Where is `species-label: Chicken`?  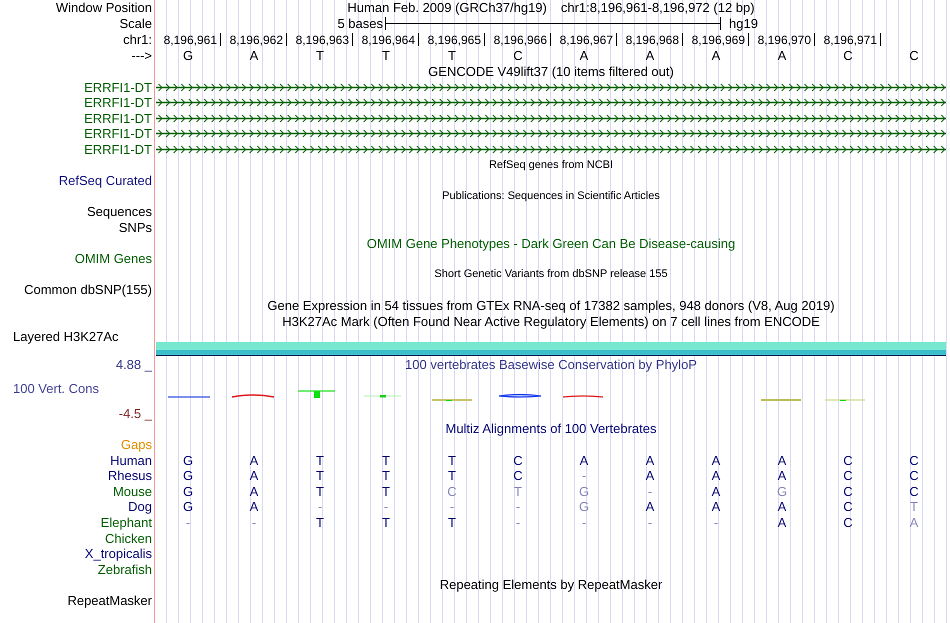
species-label: Chicken is located at coordinates (128, 538).